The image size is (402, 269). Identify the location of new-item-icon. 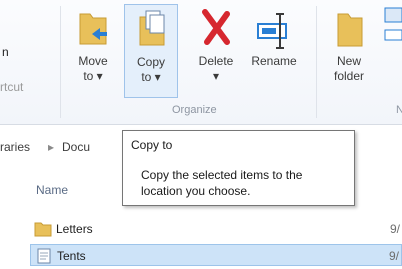
(392, 25).